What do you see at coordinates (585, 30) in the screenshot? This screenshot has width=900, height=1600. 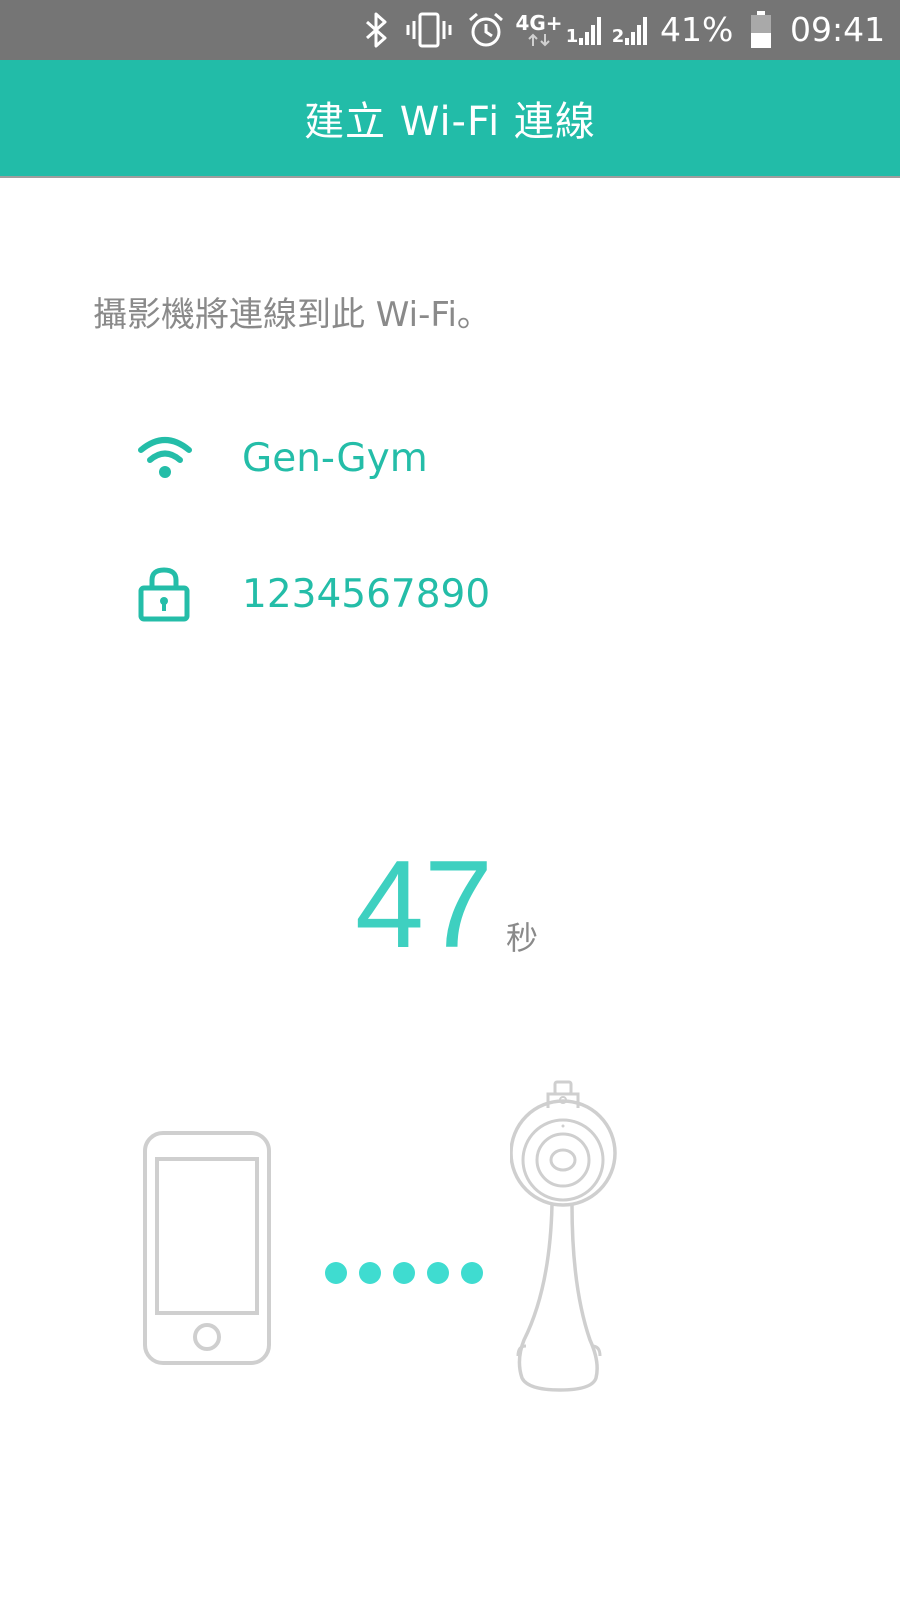 I see `signal-sim1-icon: 1` at bounding box center [585, 30].